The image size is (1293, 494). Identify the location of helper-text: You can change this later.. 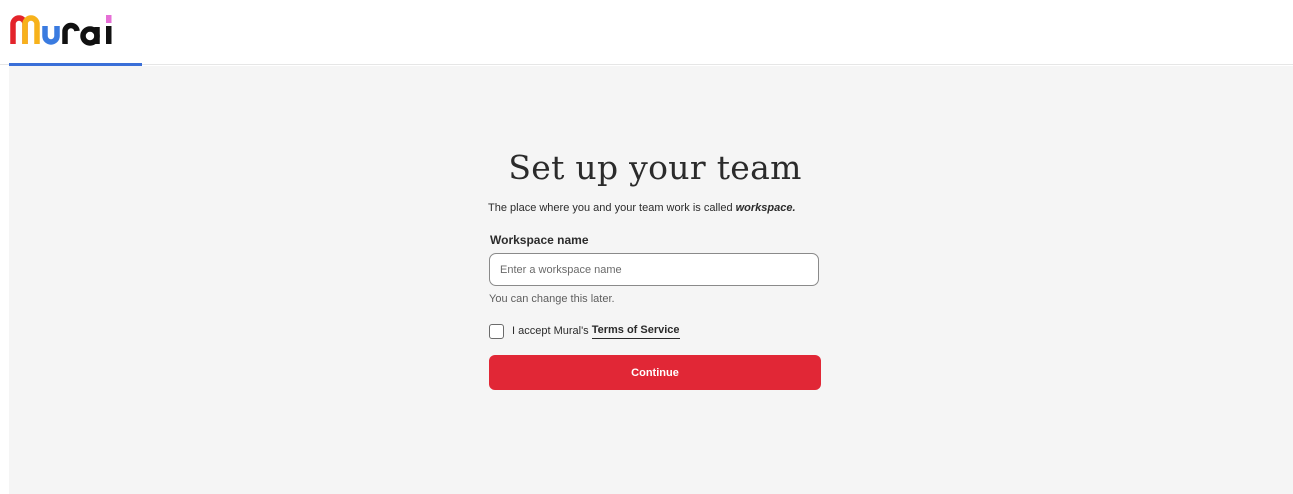
(552, 299).